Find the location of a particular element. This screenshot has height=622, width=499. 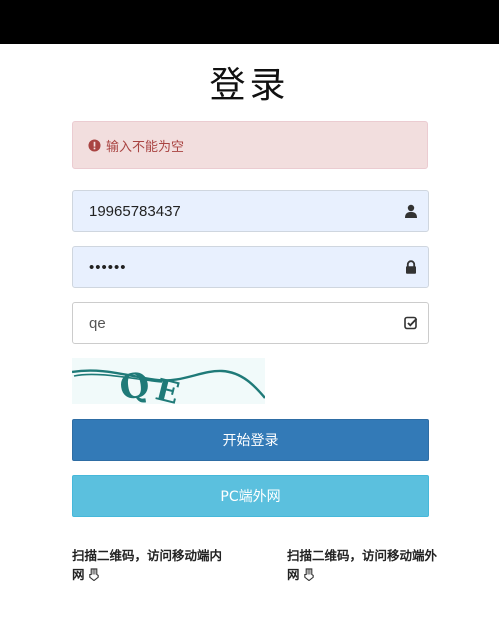

qr-link-intranet: 扫描二维码，访问移动端内网 is located at coordinates (147, 565).